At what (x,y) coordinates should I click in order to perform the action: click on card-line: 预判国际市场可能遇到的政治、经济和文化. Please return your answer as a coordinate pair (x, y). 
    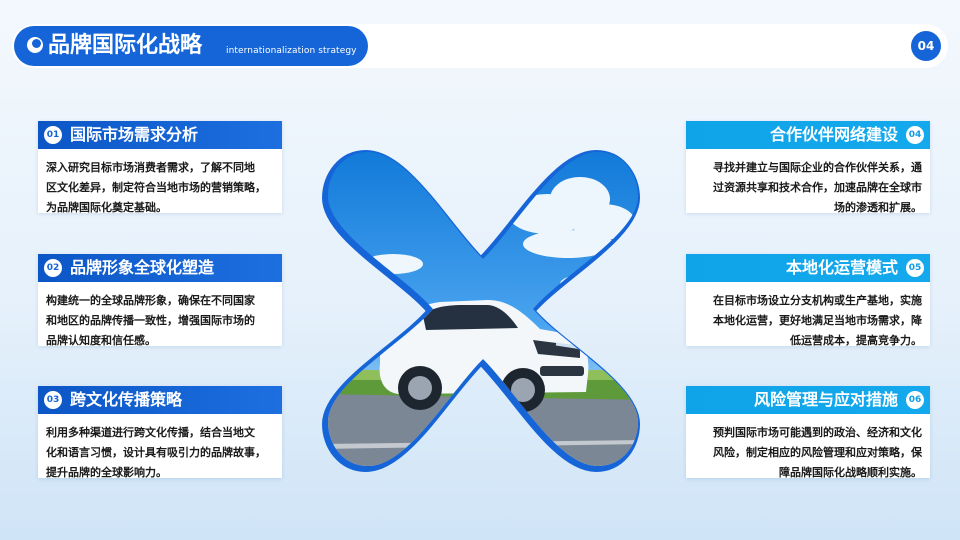
    Looking at the image, I should click on (817, 432).